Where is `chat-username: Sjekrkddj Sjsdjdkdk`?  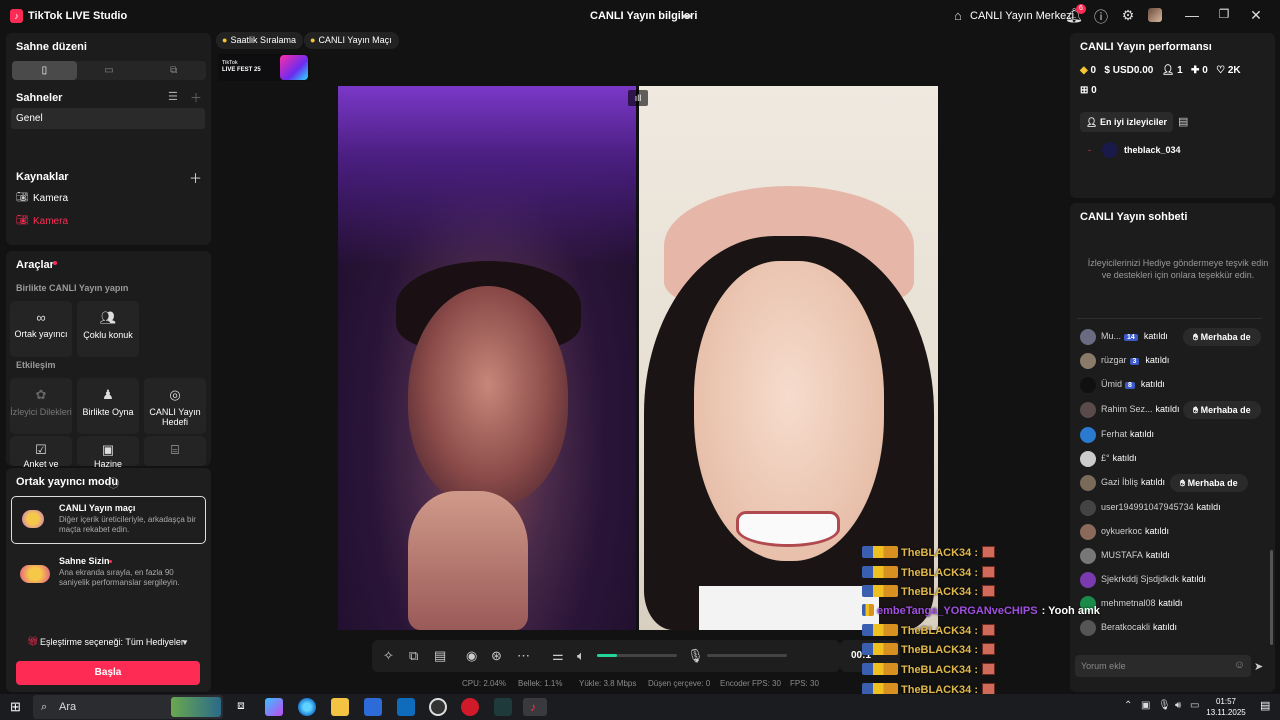 chat-username: Sjekrkddj Sjsdjdkdk is located at coordinates (1140, 579).